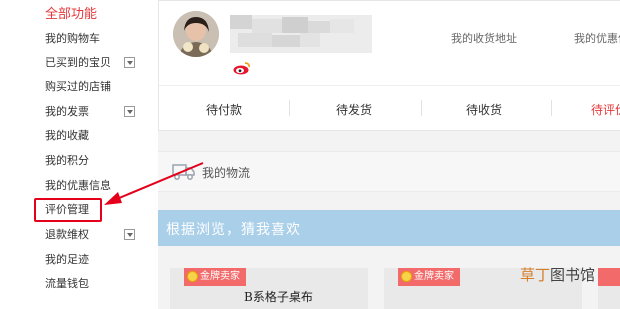  What do you see at coordinates (95, 136) in the screenshot?
I see `sidebar-item-favorites: 我的收藏` at bounding box center [95, 136].